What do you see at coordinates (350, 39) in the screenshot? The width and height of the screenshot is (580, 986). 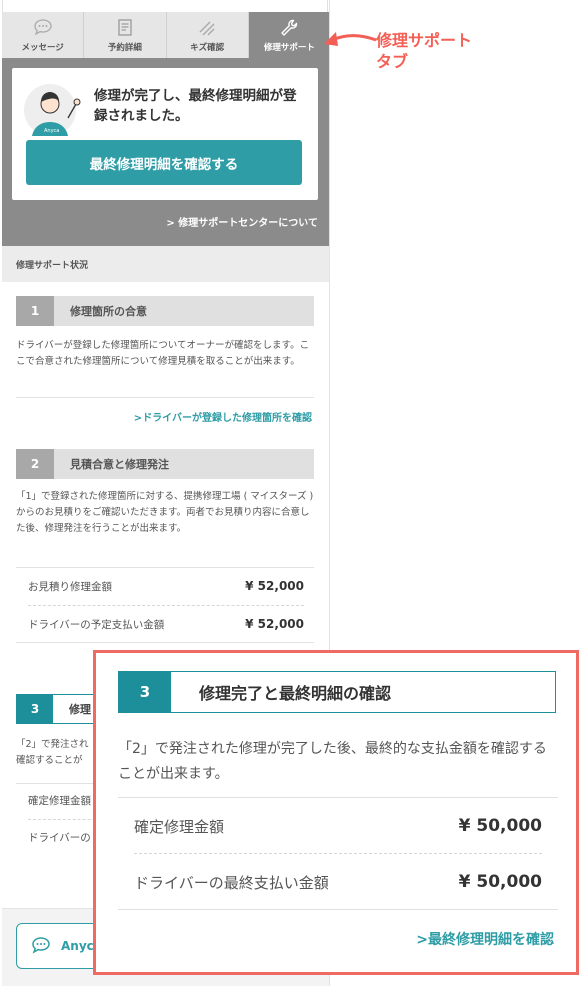 I see `annotation-arrow-icon` at bounding box center [350, 39].